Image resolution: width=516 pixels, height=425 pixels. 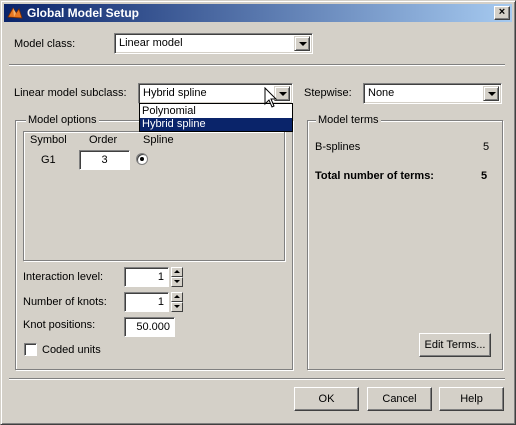 What do you see at coordinates (258, 13) in the screenshot?
I see `title-bar: Global Model Setup ×` at bounding box center [258, 13].